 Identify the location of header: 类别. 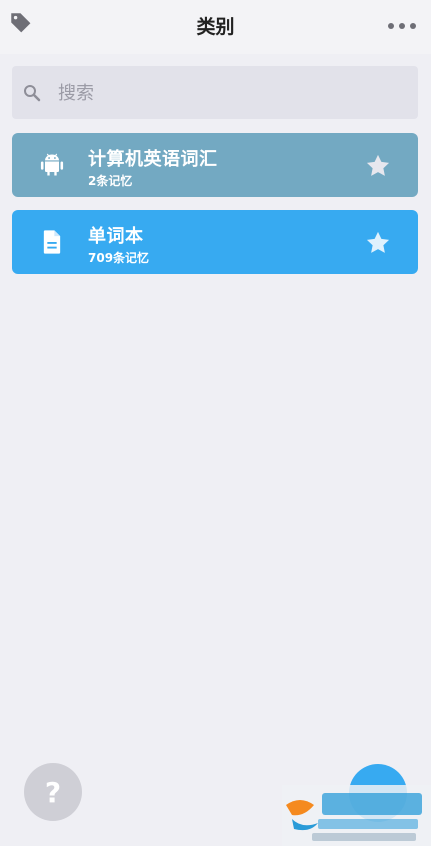
(215, 27).